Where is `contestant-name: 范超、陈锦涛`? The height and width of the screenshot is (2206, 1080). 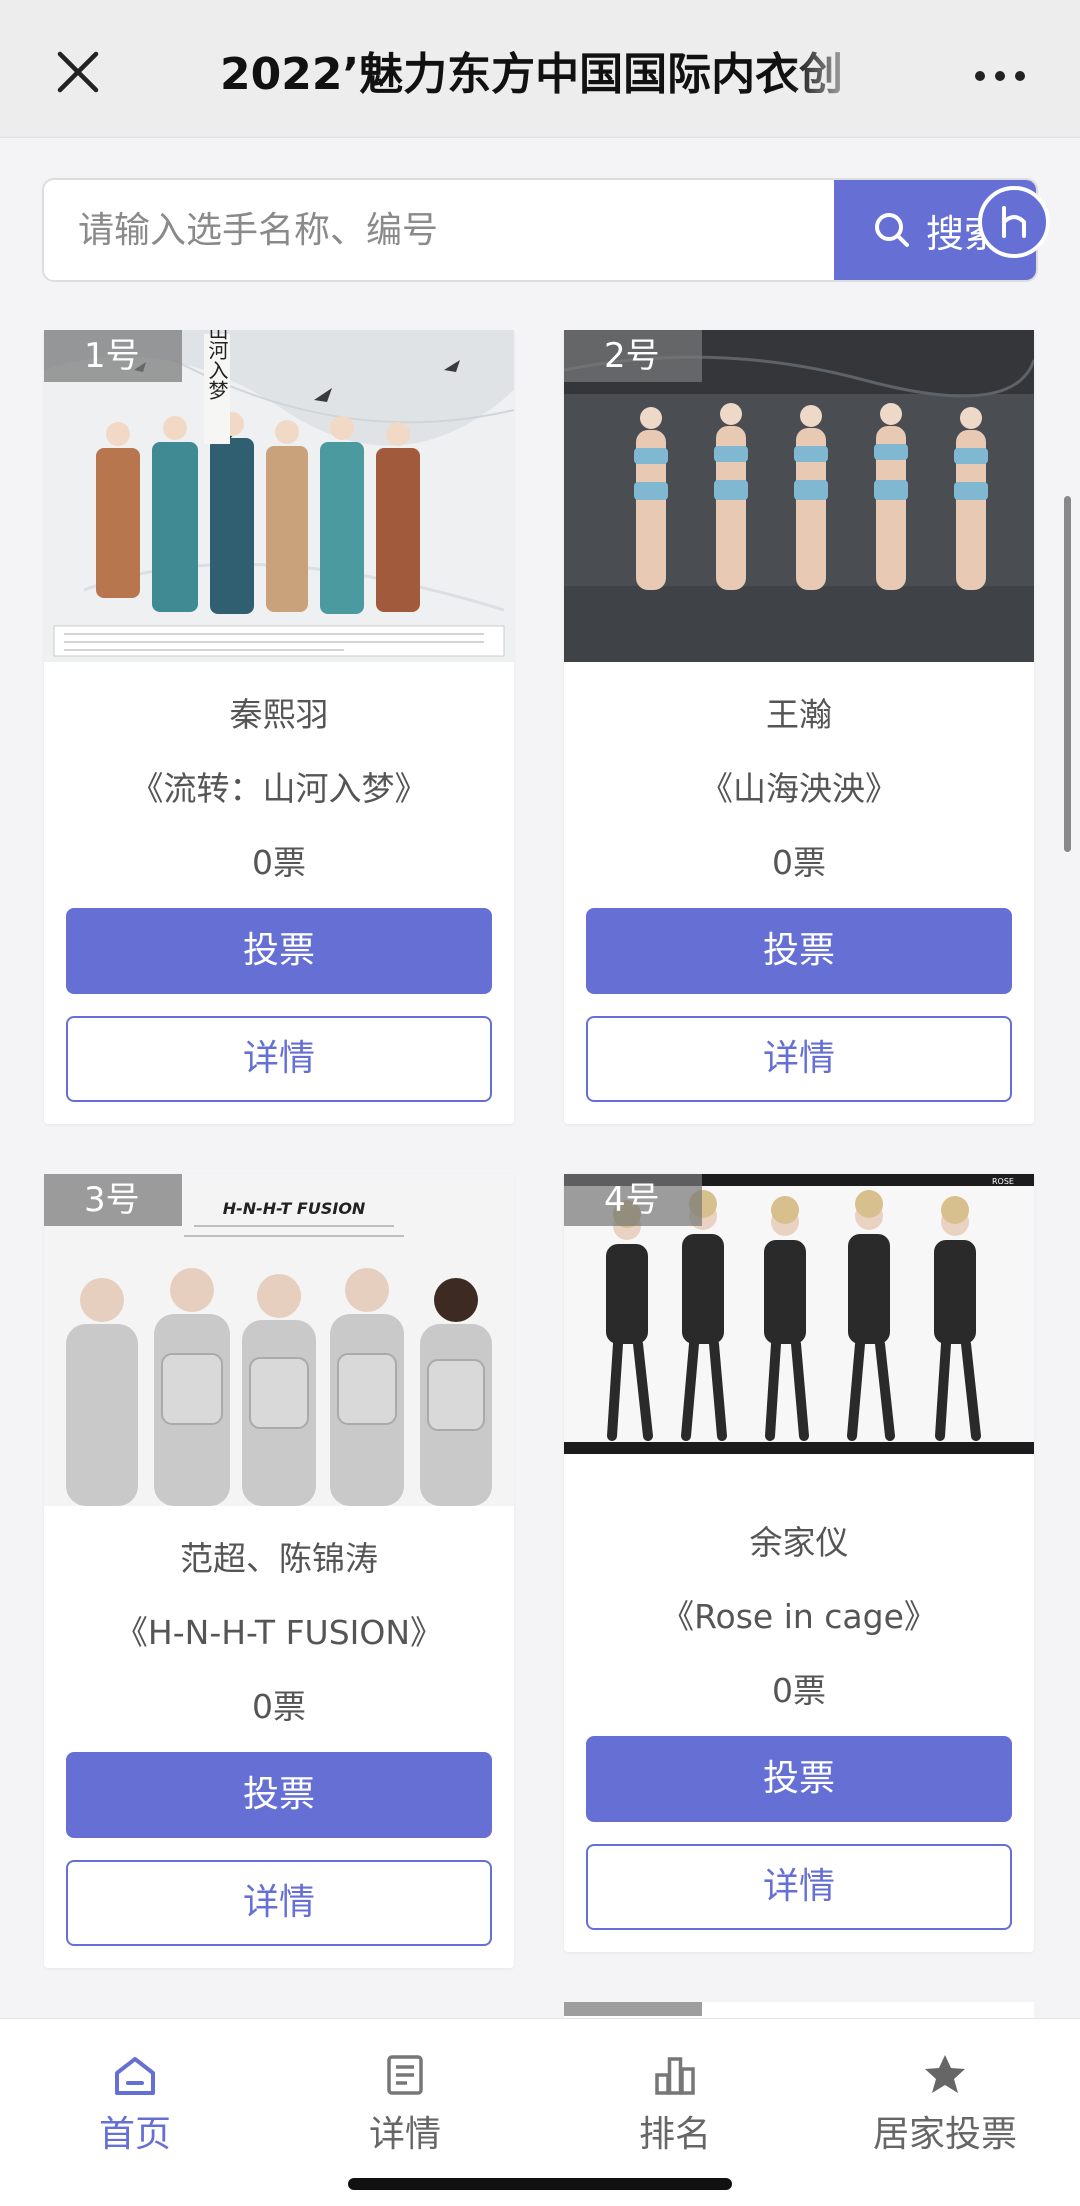 contestant-name: 范超、陈锦涛 is located at coordinates (279, 1558).